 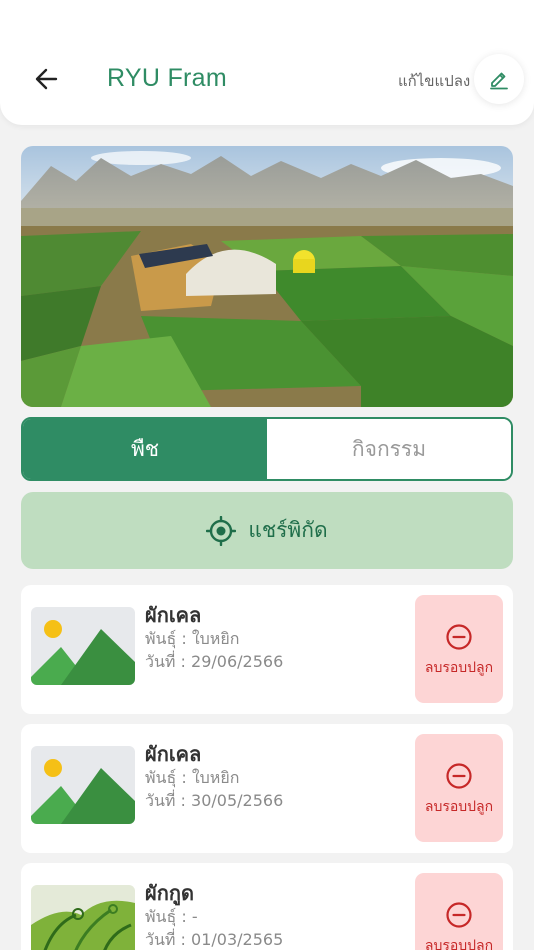 What do you see at coordinates (221, 530) in the screenshot?
I see `location-target-icon` at bounding box center [221, 530].